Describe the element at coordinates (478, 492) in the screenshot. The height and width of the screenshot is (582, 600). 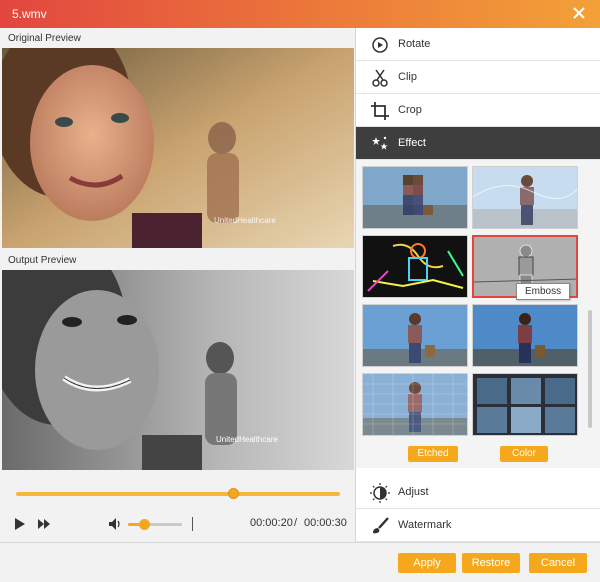
I see `menu-adjust: Adjust` at that location.